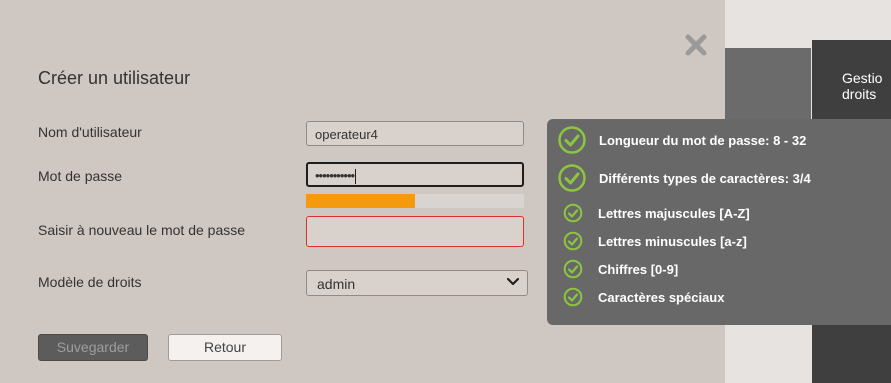  I want to click on requirement-item: Lettres majuscules [A-Z], so click(656, 213).